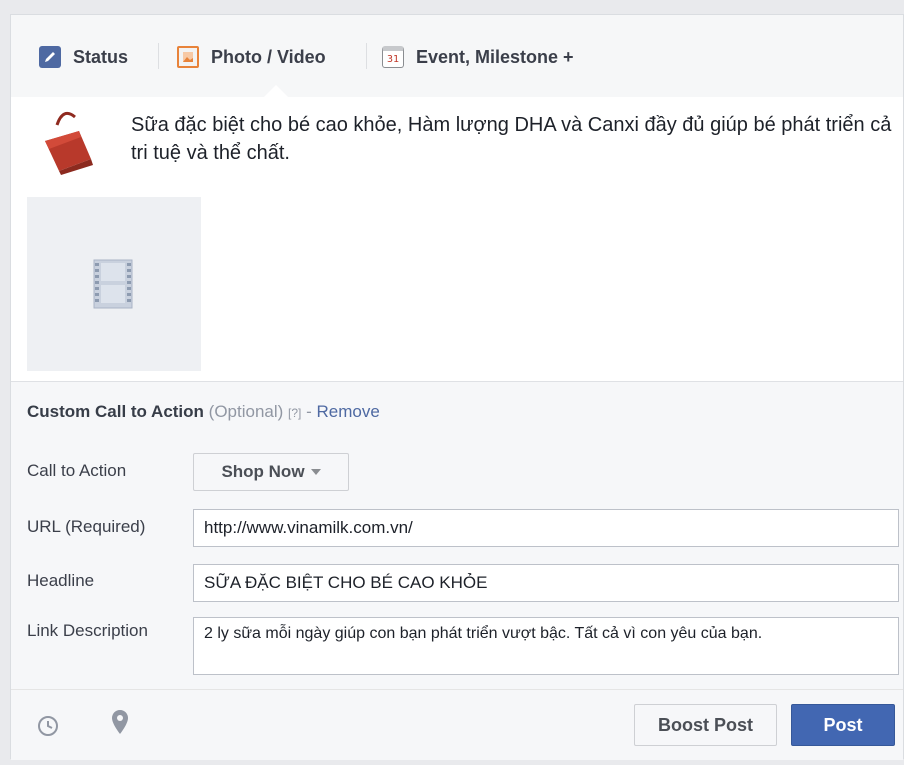  Describe the element at coordinates (705, 725) in the screenshot. I see `boost-post-button: Boost Post` at that location.